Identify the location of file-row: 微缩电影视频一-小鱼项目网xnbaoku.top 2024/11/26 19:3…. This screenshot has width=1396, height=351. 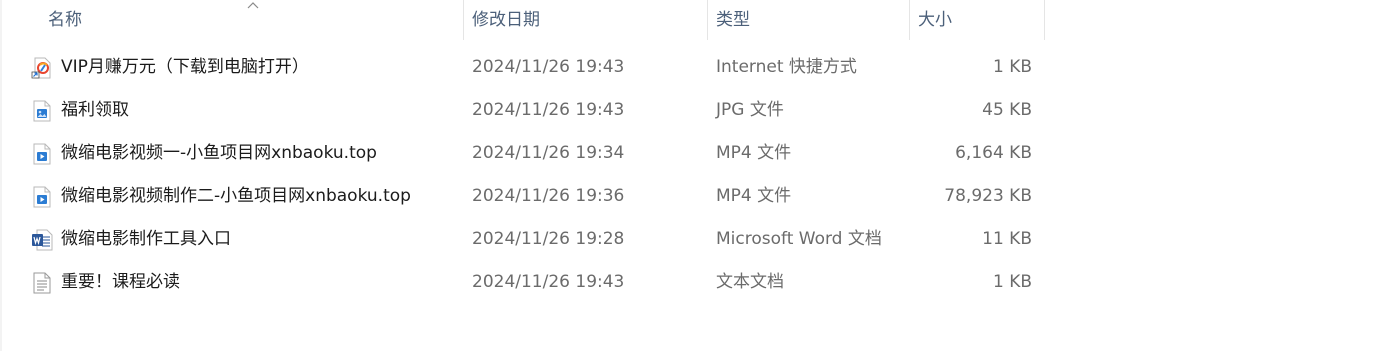
(522, 153).